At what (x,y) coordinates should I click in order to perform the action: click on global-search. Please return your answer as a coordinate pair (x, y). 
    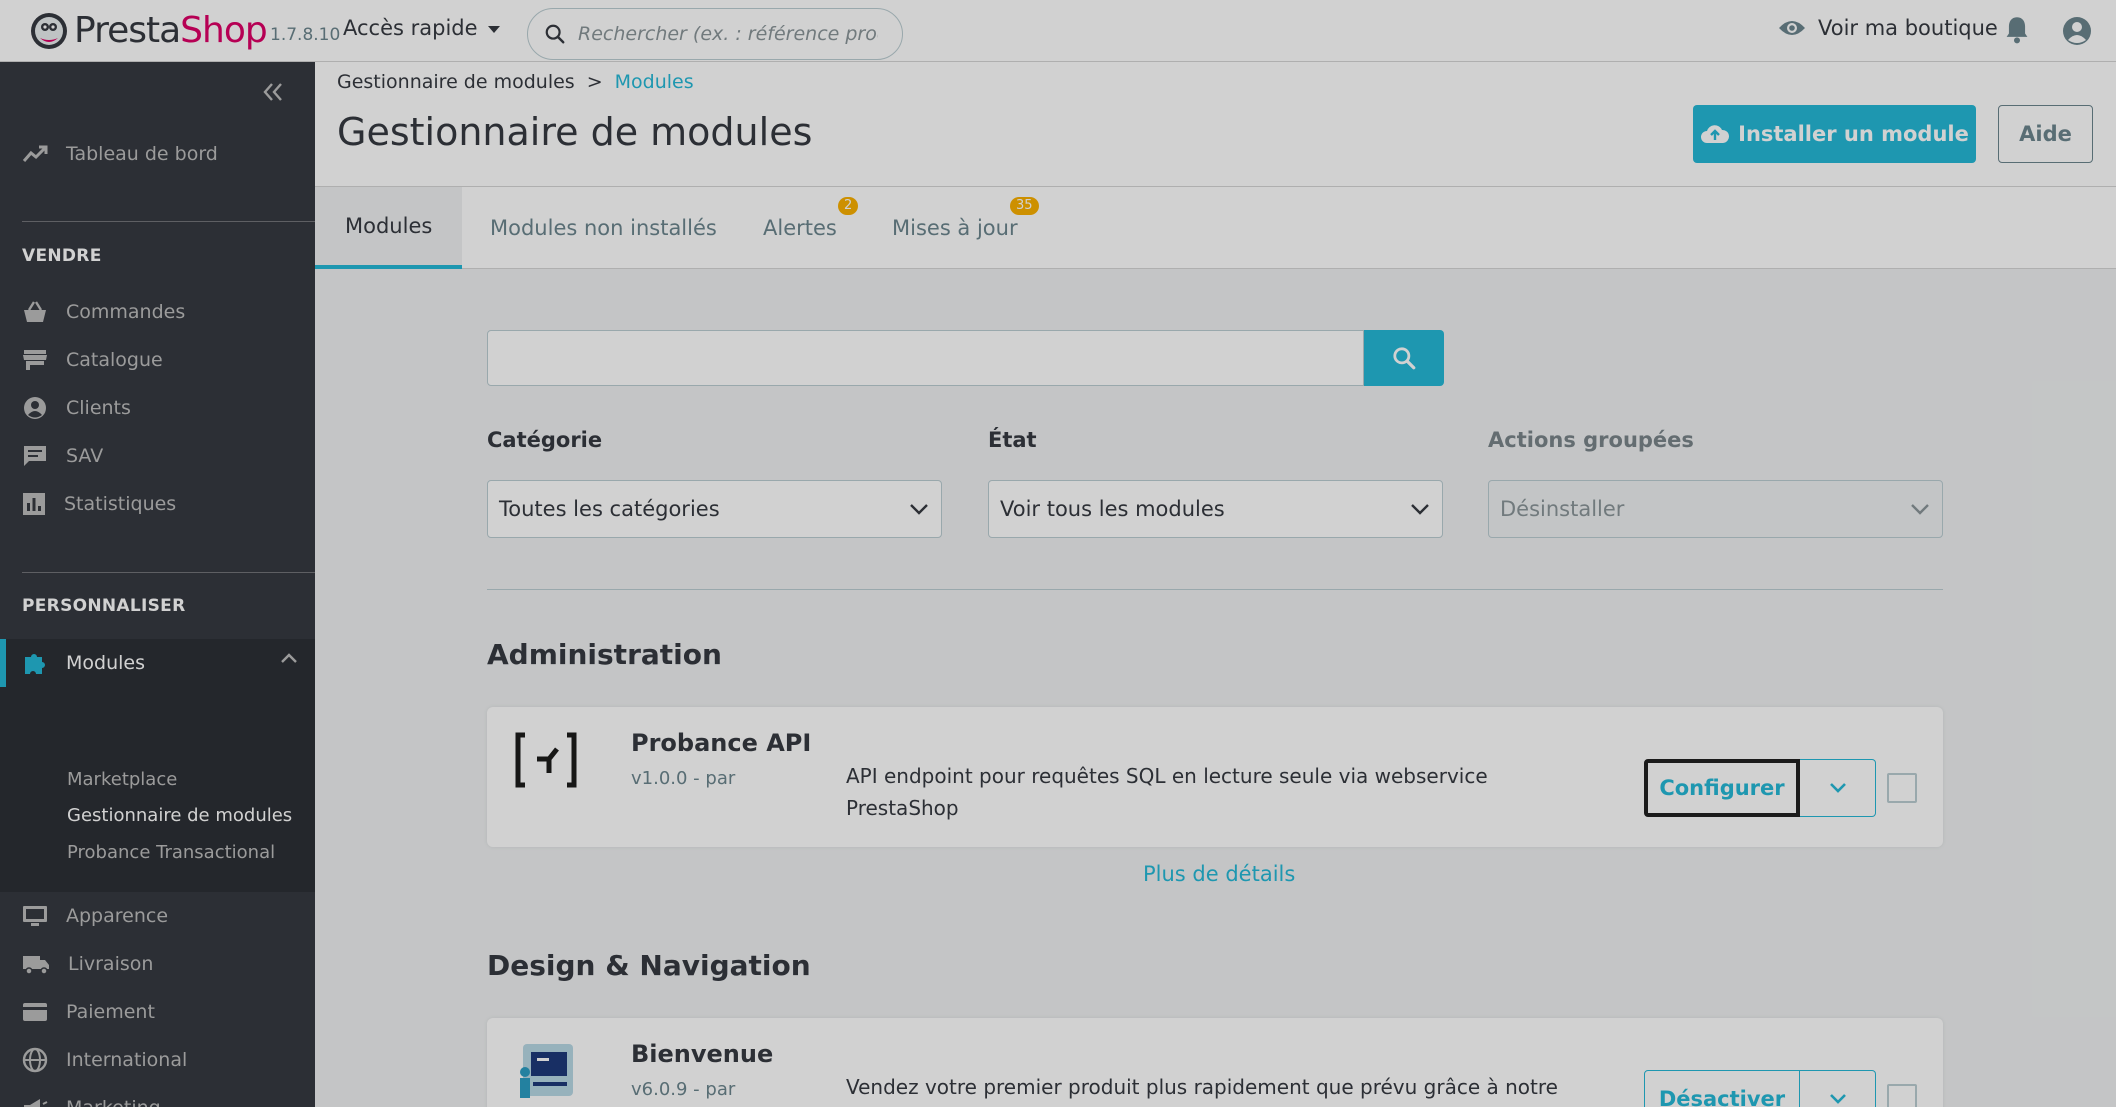
    Looking at the image, I should click on (715, 34).